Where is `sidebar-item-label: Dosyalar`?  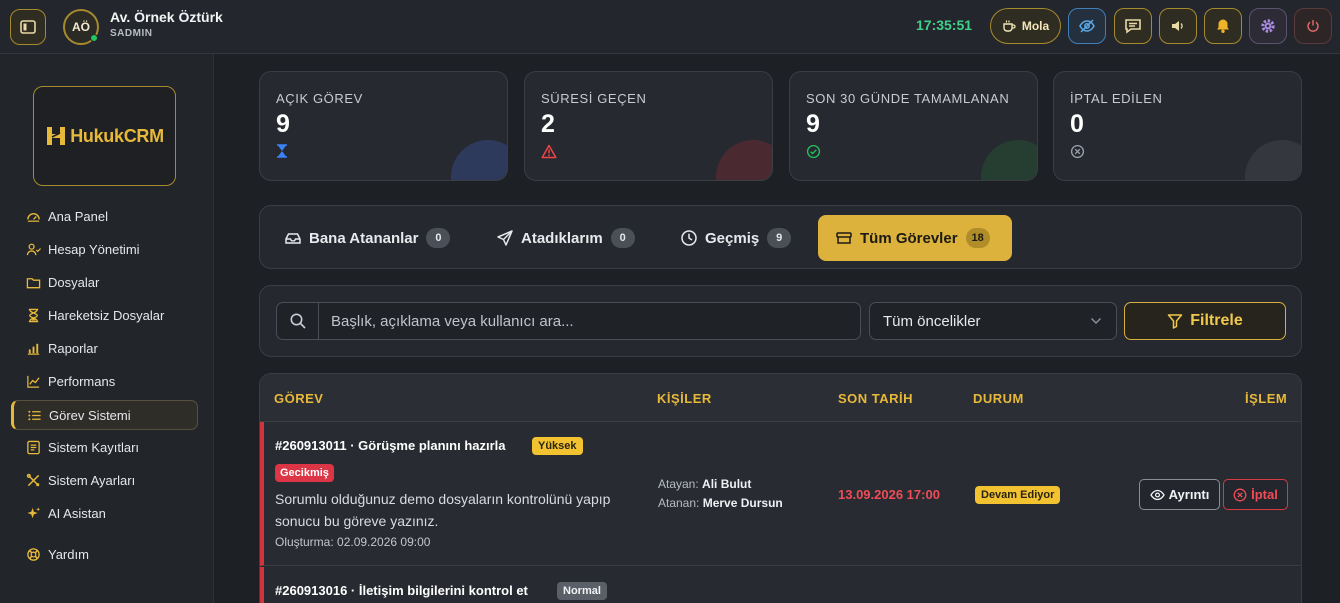 sidebar-item-label: Dosyalar is located at coordinates (74, 282).